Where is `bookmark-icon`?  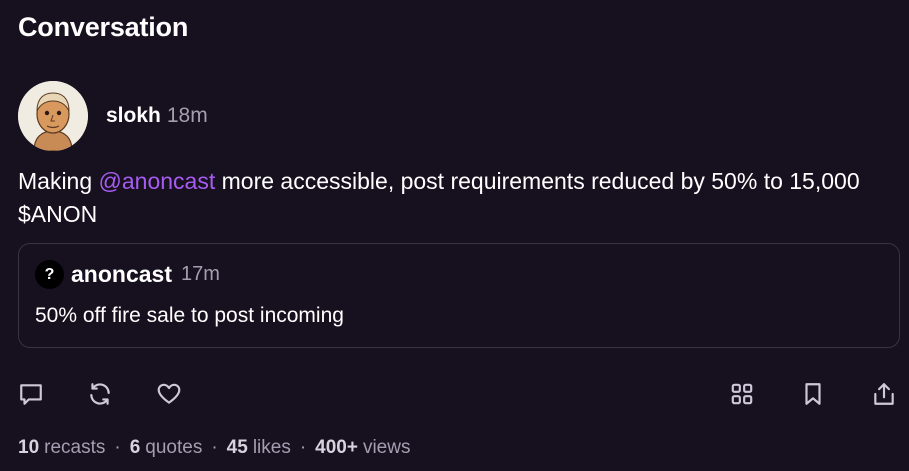
bookmark-icon is located at coordinates (813, 394).